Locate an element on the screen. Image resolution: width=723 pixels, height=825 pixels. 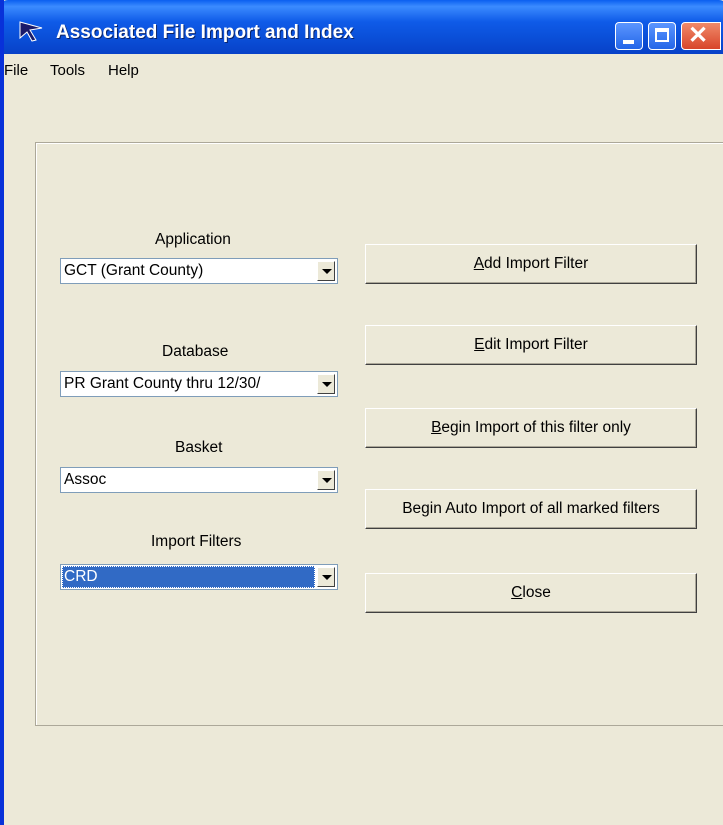
window-title: Associated File Import and Index is located at coordinates (205, 32).